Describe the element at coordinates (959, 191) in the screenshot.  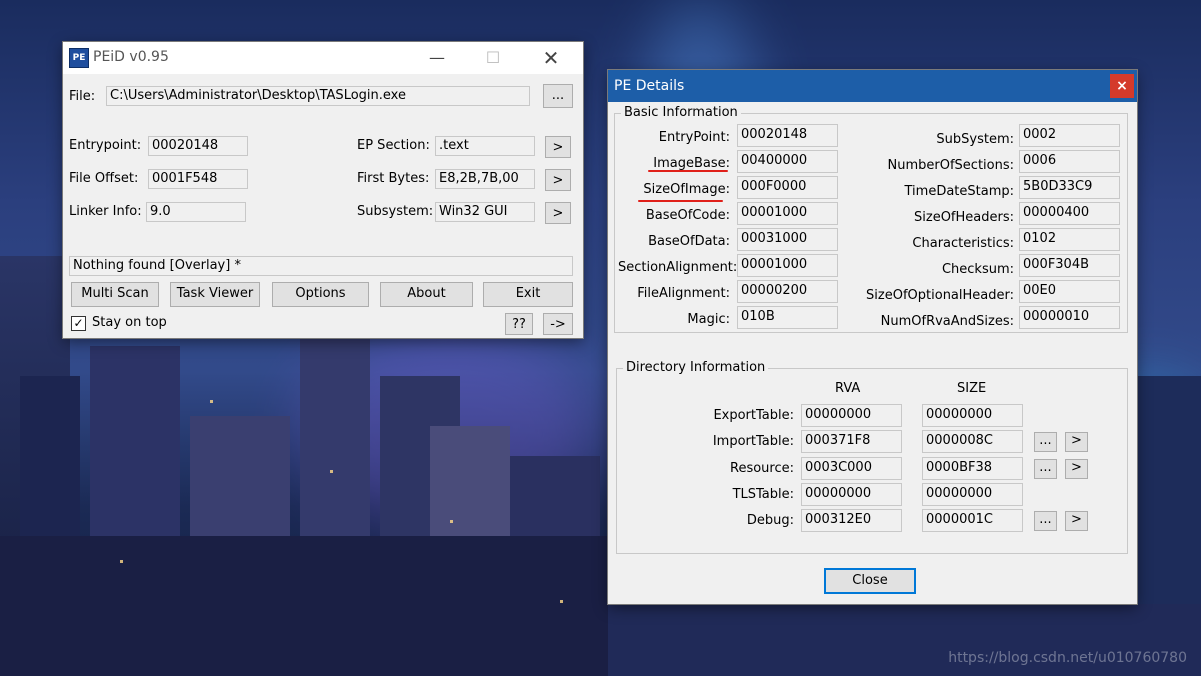
I see `basic-right-label: TimeDateStamp:` at that location.